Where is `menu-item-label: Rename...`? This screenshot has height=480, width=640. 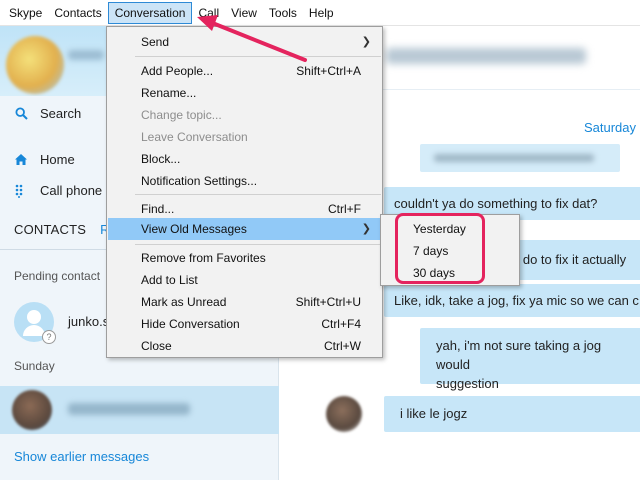
menu-item-label: Rename... is located at coordinates (169, 93).